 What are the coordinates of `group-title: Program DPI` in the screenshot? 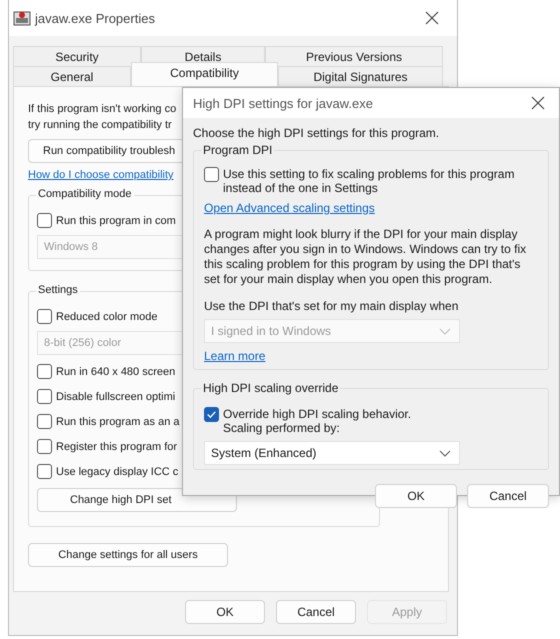 It's located at (237, 150).